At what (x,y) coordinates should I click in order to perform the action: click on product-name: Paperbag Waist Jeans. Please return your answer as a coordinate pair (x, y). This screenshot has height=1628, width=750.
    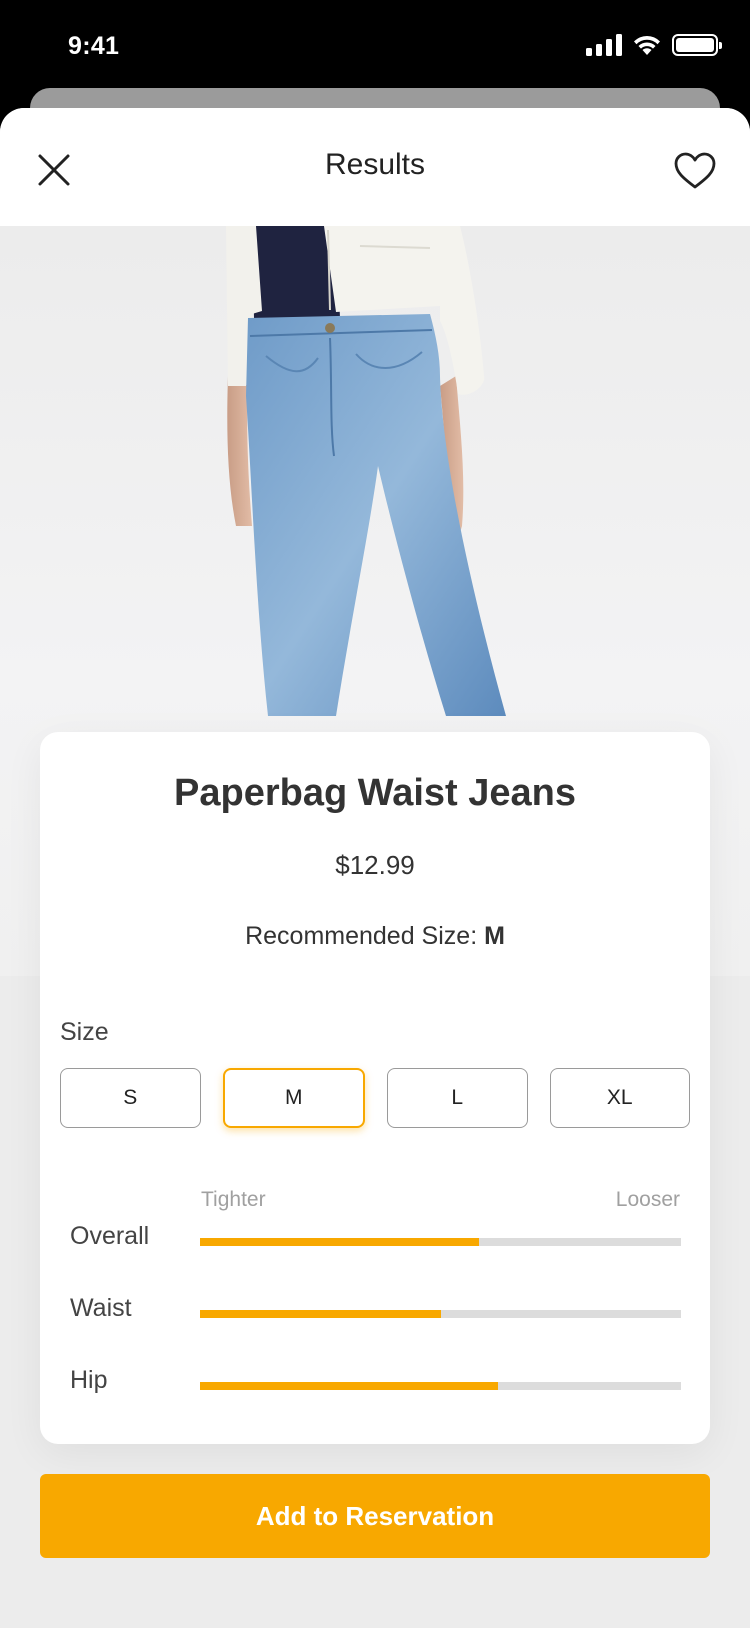
    Looking at the image, I should click on (375, 793).